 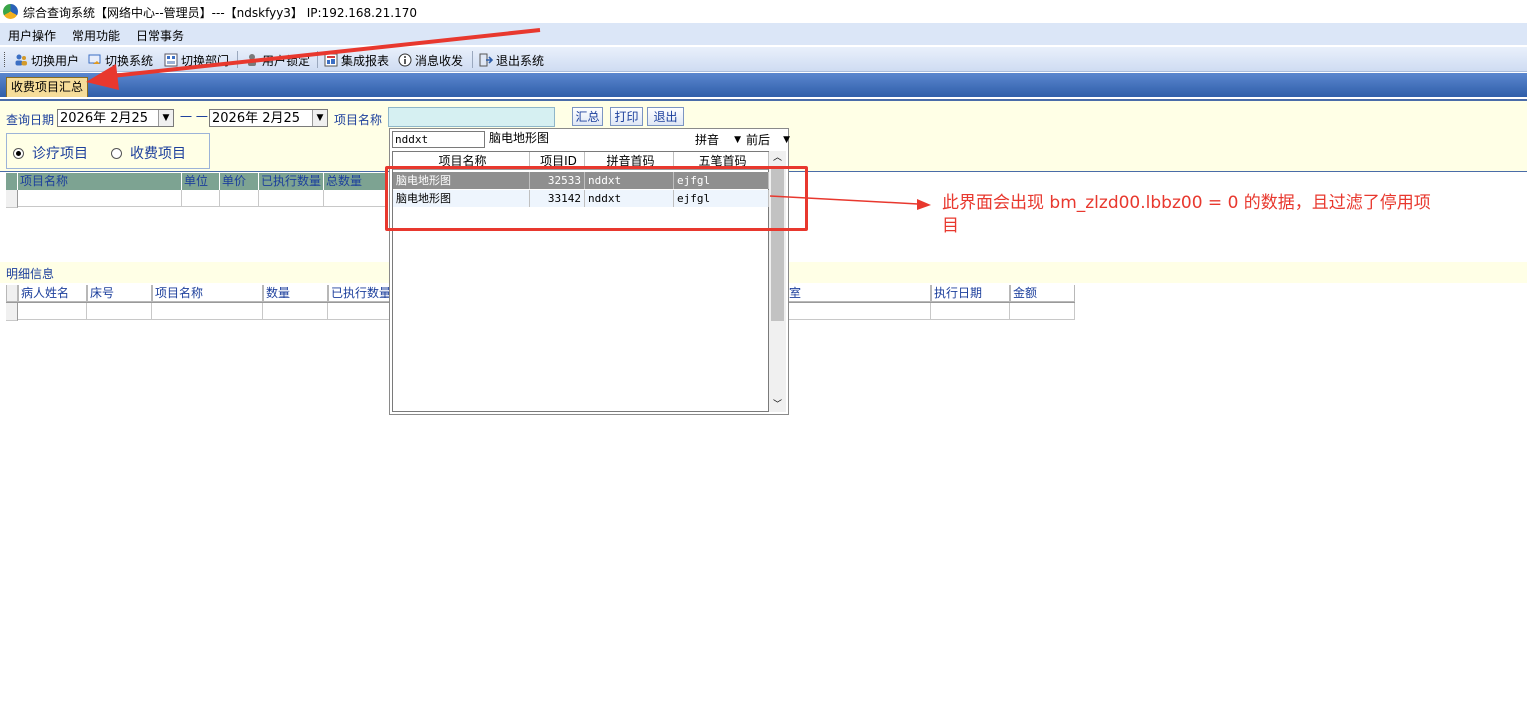 I want to click on annotation-arrow-to-tab, so click(x=313, y=59).